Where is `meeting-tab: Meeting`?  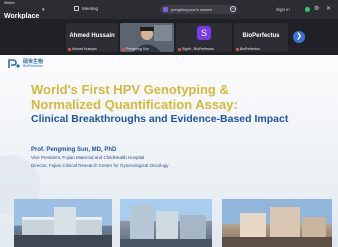
meeting-tab: Meeting is located at coordinates (86, 8).